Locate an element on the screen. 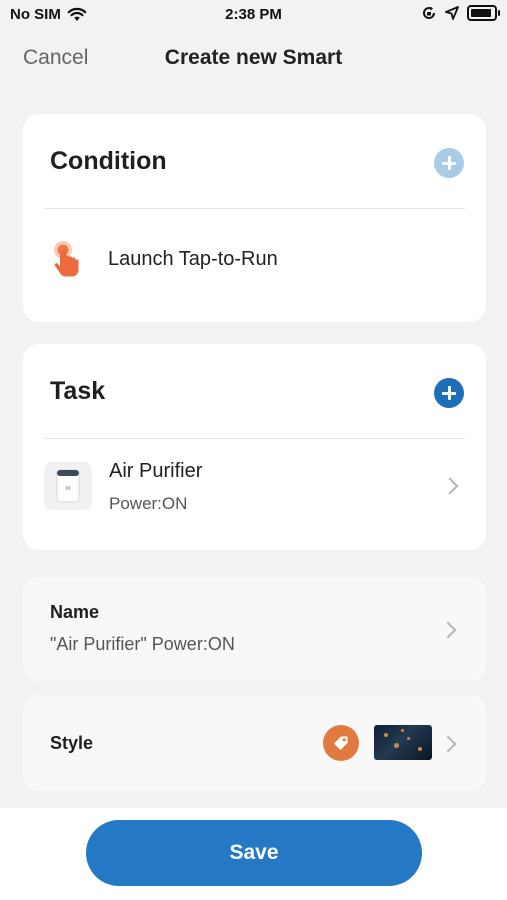 This screenshot has width=507, height=900. bottom-bar: Save is located at coordinates (253, 854).